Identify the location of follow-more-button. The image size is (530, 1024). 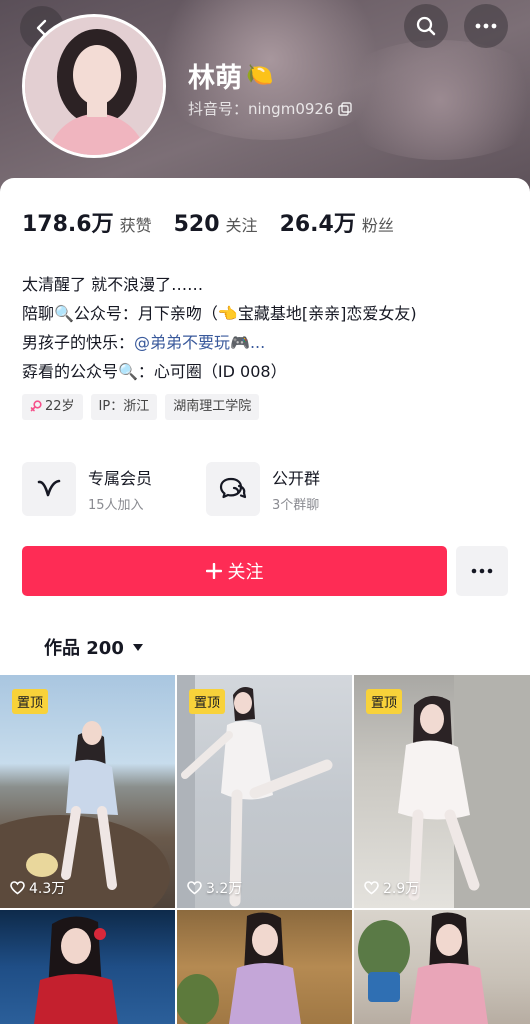
(482, 571).